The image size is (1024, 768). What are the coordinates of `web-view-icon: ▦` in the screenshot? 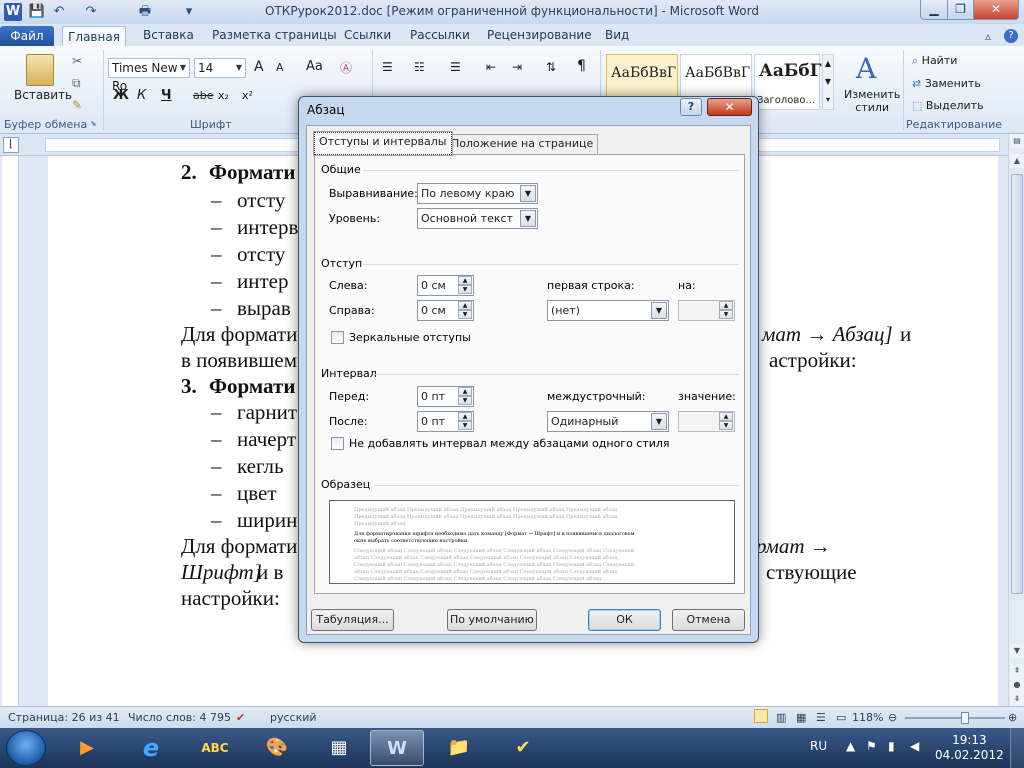 It's located at (801, 717).